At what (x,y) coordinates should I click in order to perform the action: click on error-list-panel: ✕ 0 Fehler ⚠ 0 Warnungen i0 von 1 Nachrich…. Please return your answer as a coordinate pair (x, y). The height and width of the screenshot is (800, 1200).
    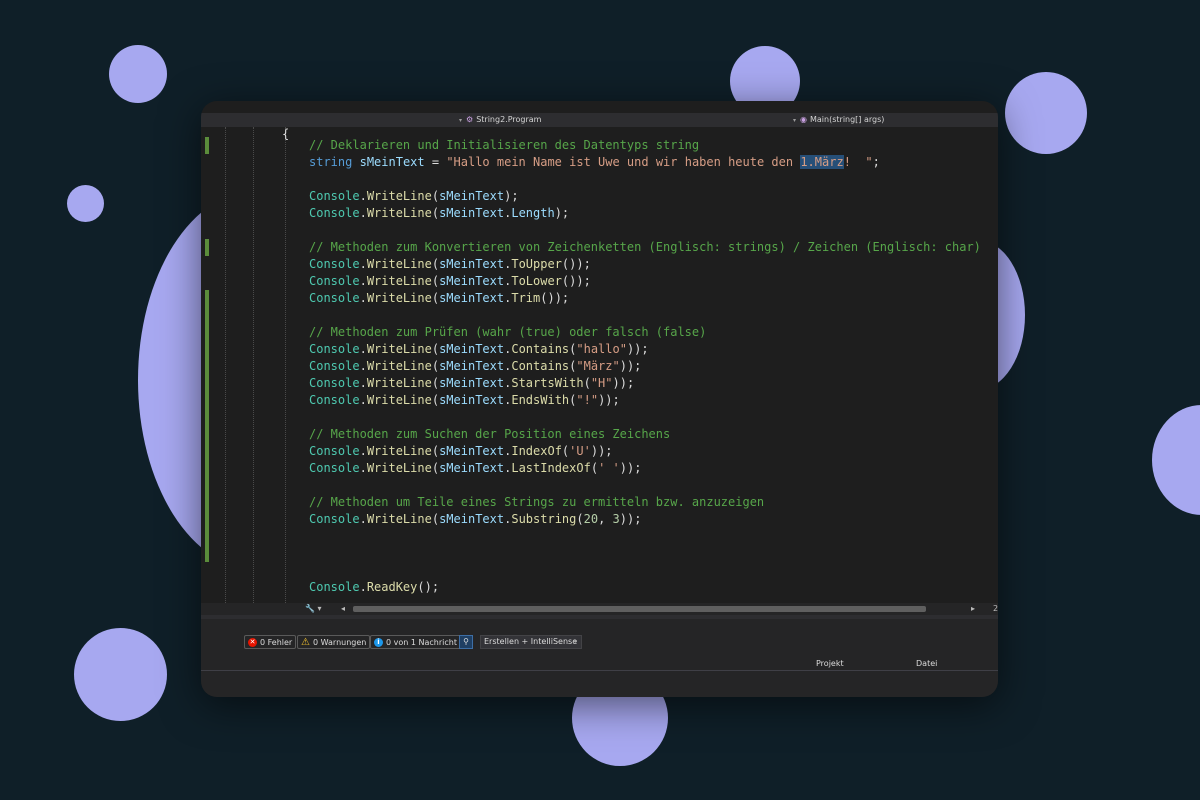
    Looking at the image, I should click on (599, 656).